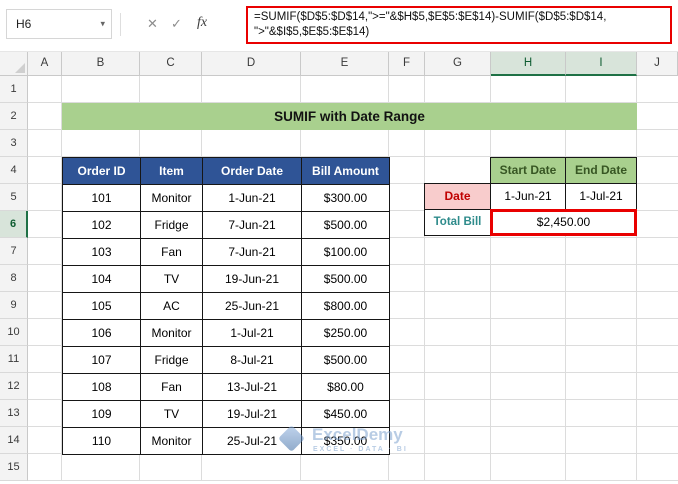 The width and height of the screenshot is (678, 484). Describe the element at coordinates (349, 116) in the screenshot. I see `title-banner: SUMIF with Date Range` at that location.